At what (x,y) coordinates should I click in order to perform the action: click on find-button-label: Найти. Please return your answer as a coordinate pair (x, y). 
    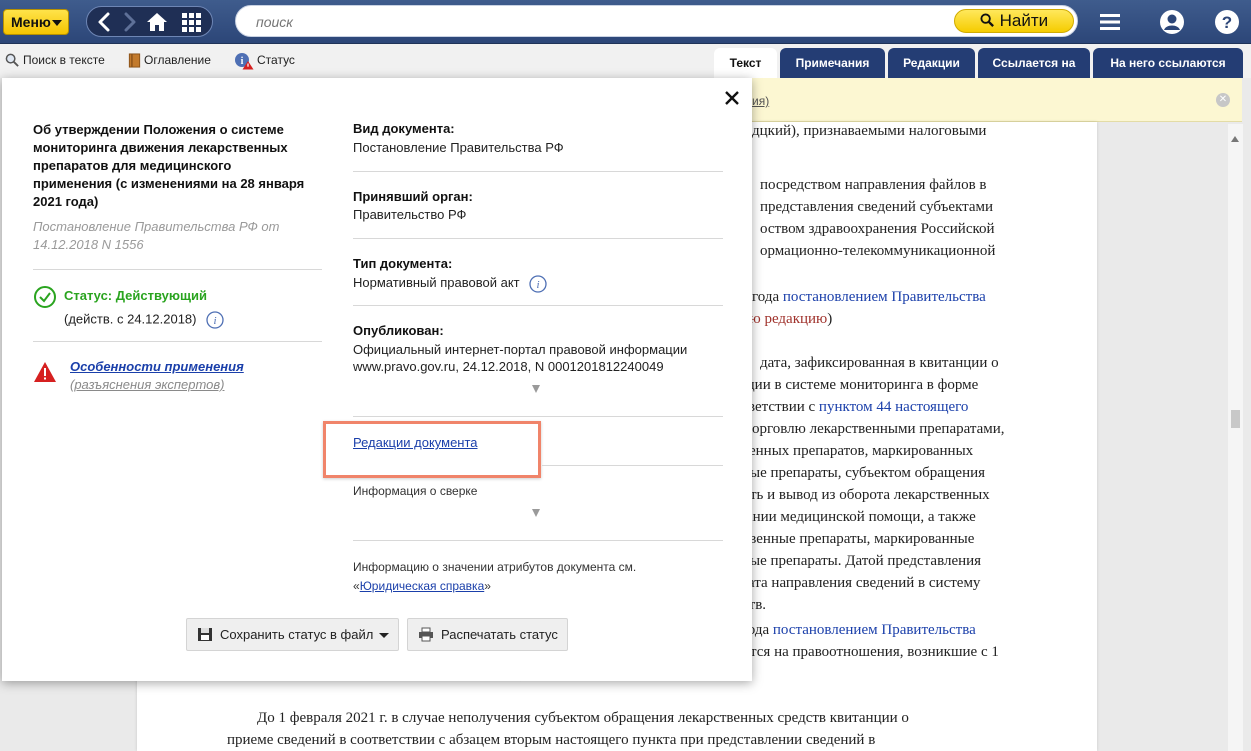
    Looking at the image, I should click on (1024, 20).